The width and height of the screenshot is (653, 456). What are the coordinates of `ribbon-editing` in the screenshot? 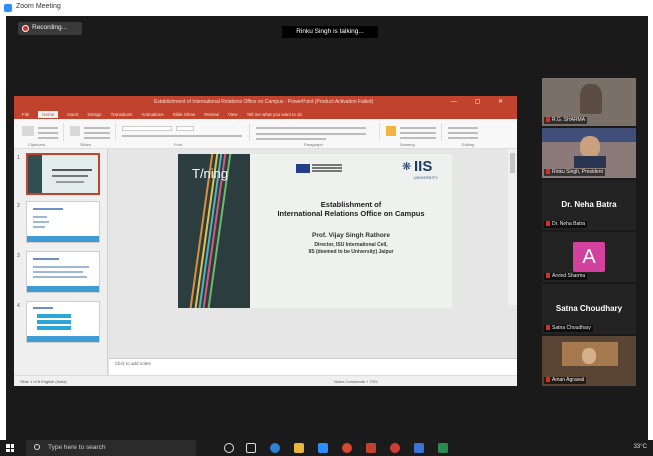 It's located at (474, 132).